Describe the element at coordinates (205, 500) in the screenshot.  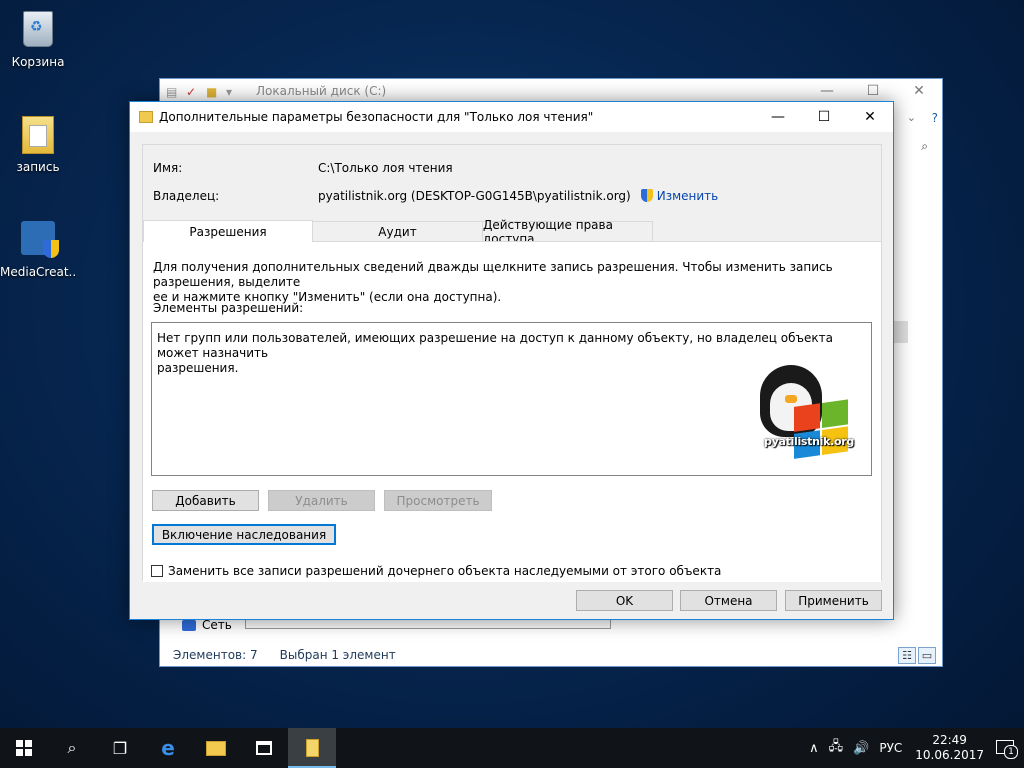
I see `add-button: Добавить` at that location.